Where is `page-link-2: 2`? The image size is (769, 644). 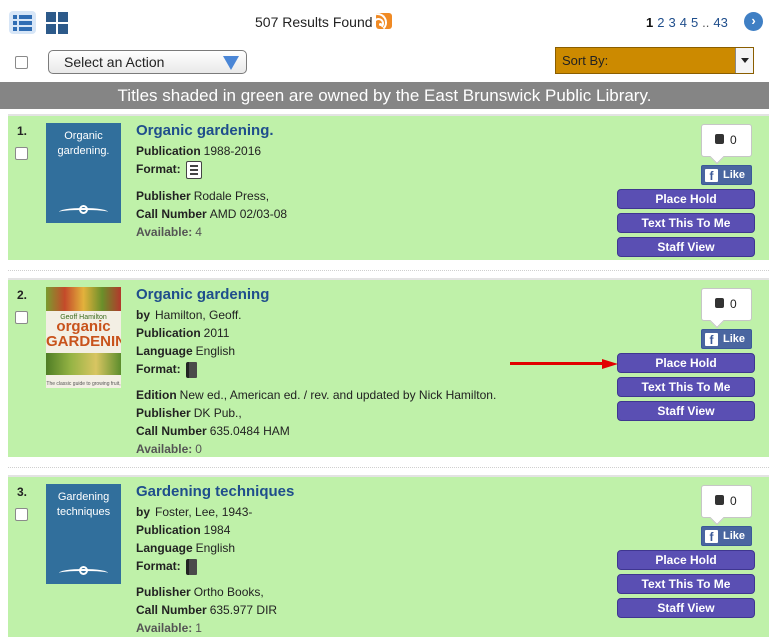 page-link-2: 2 is located at coordinates (660, 22).